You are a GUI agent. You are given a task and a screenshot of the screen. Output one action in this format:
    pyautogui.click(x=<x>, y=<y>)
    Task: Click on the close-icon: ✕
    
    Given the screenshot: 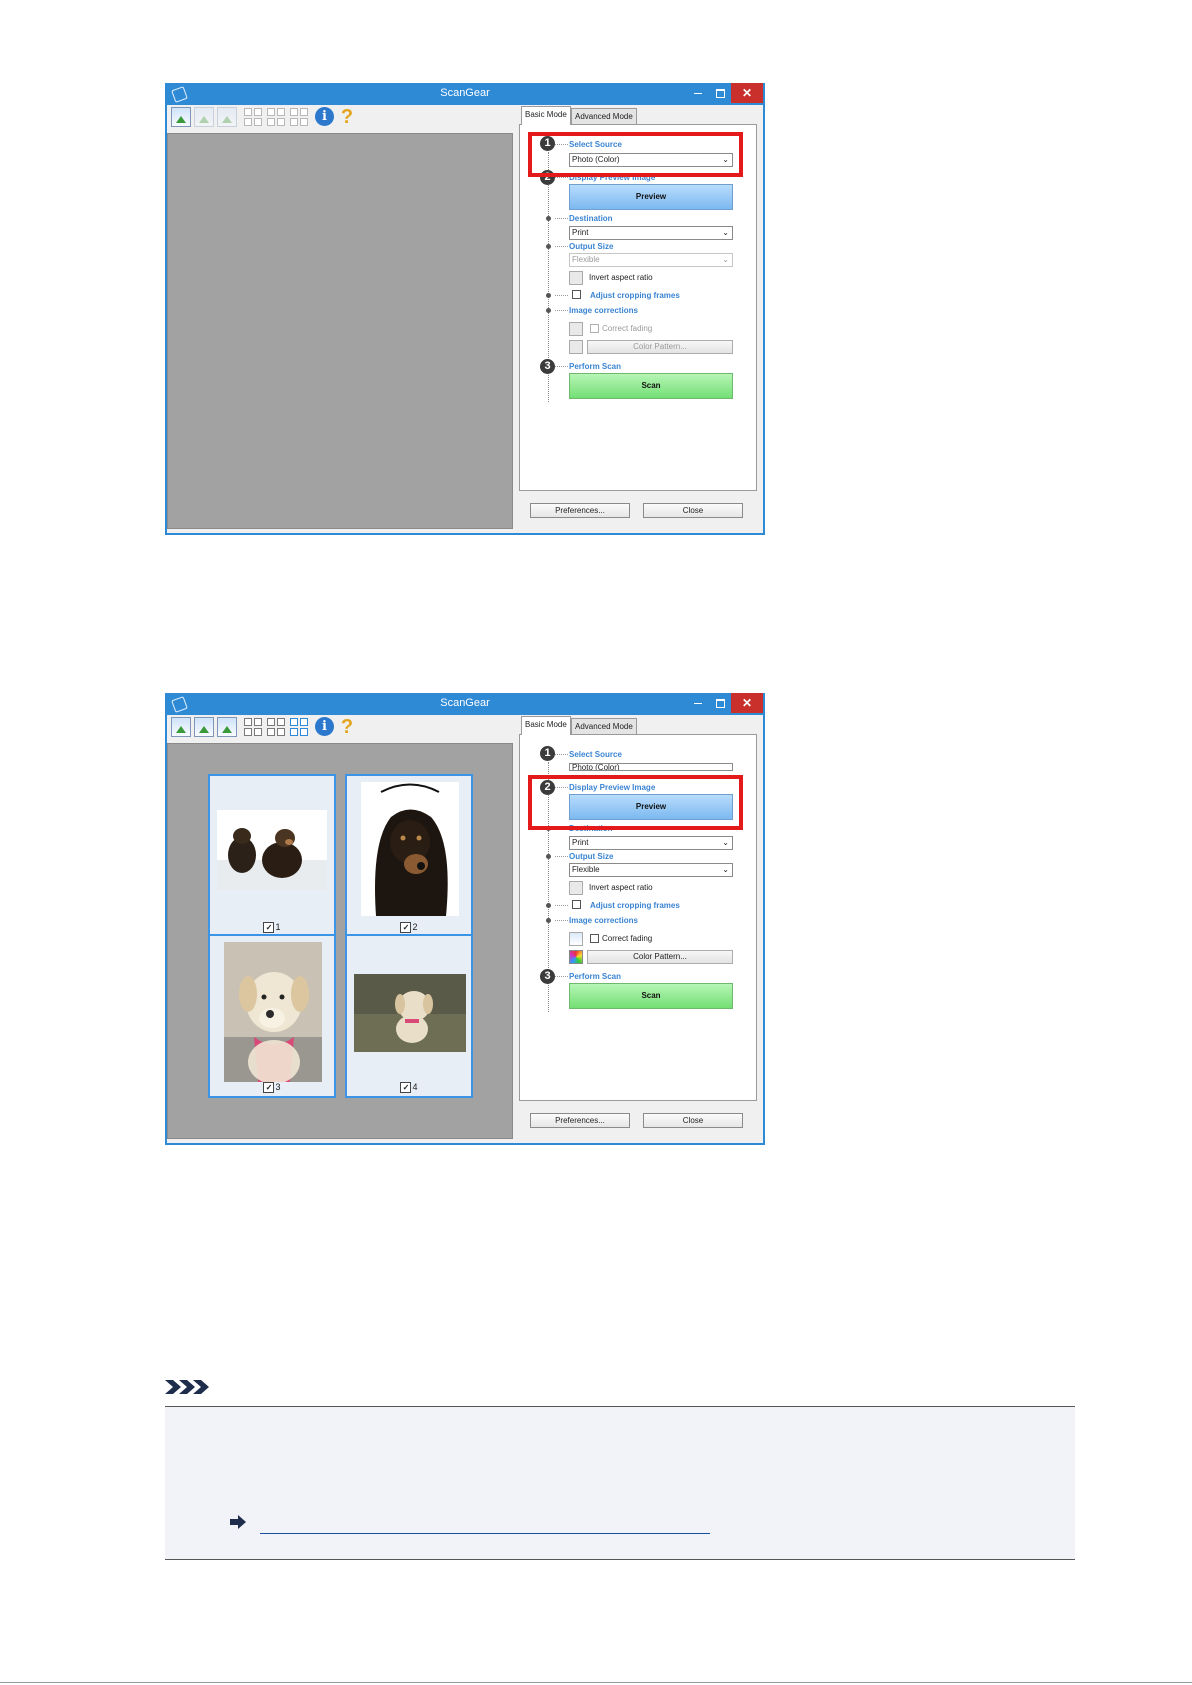 What is the action you would take?
    pyautogui.click(x=747, y=93)
    